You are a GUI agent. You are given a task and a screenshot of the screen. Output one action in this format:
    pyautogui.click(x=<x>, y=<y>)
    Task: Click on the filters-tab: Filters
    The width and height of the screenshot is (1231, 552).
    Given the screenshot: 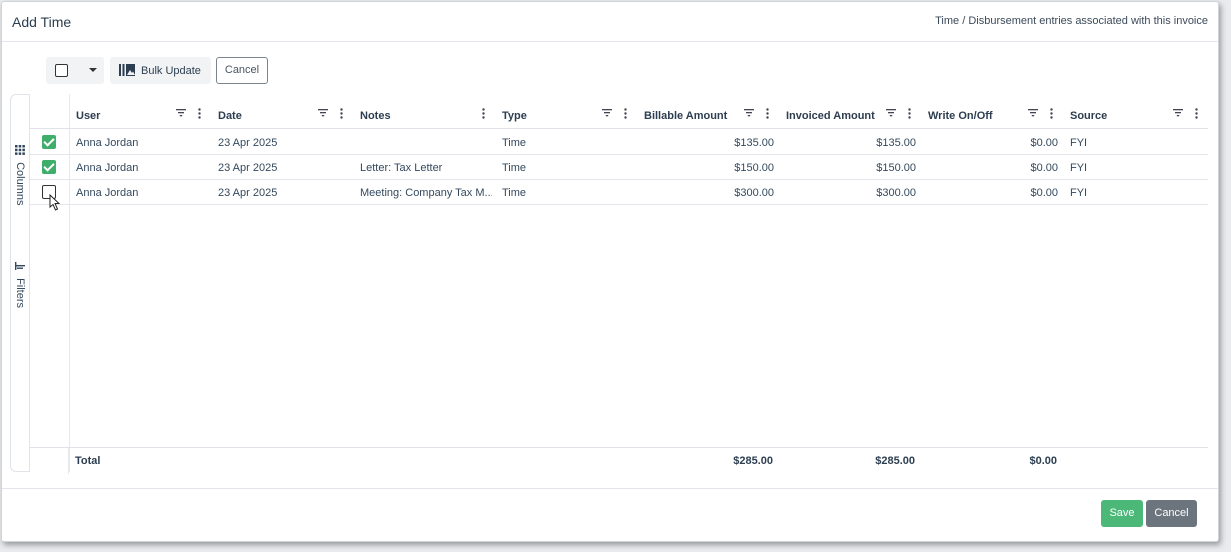 What is the action you would take?
    pyautogui.click(x=20, y=284)
    